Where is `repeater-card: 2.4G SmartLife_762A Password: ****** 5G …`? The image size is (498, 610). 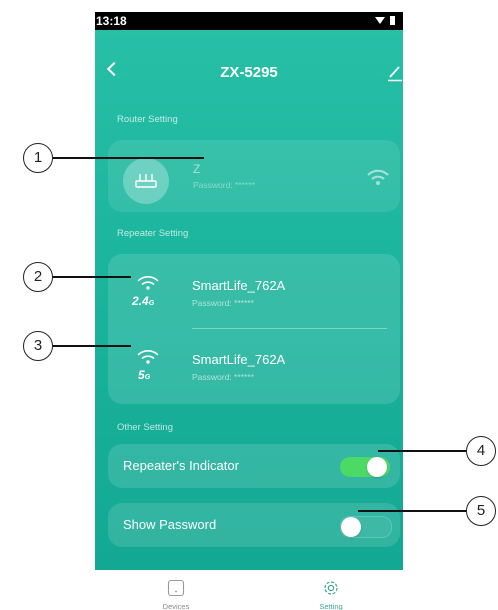
repeater-card: 2.4G SmartLife_762A Password: ****** 5G … is located at coordinates (254, 329).